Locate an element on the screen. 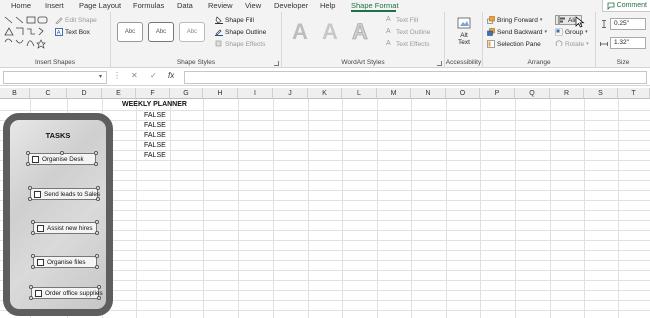  task-checkbox-4: Organise files is located at coordinates (65, 262).